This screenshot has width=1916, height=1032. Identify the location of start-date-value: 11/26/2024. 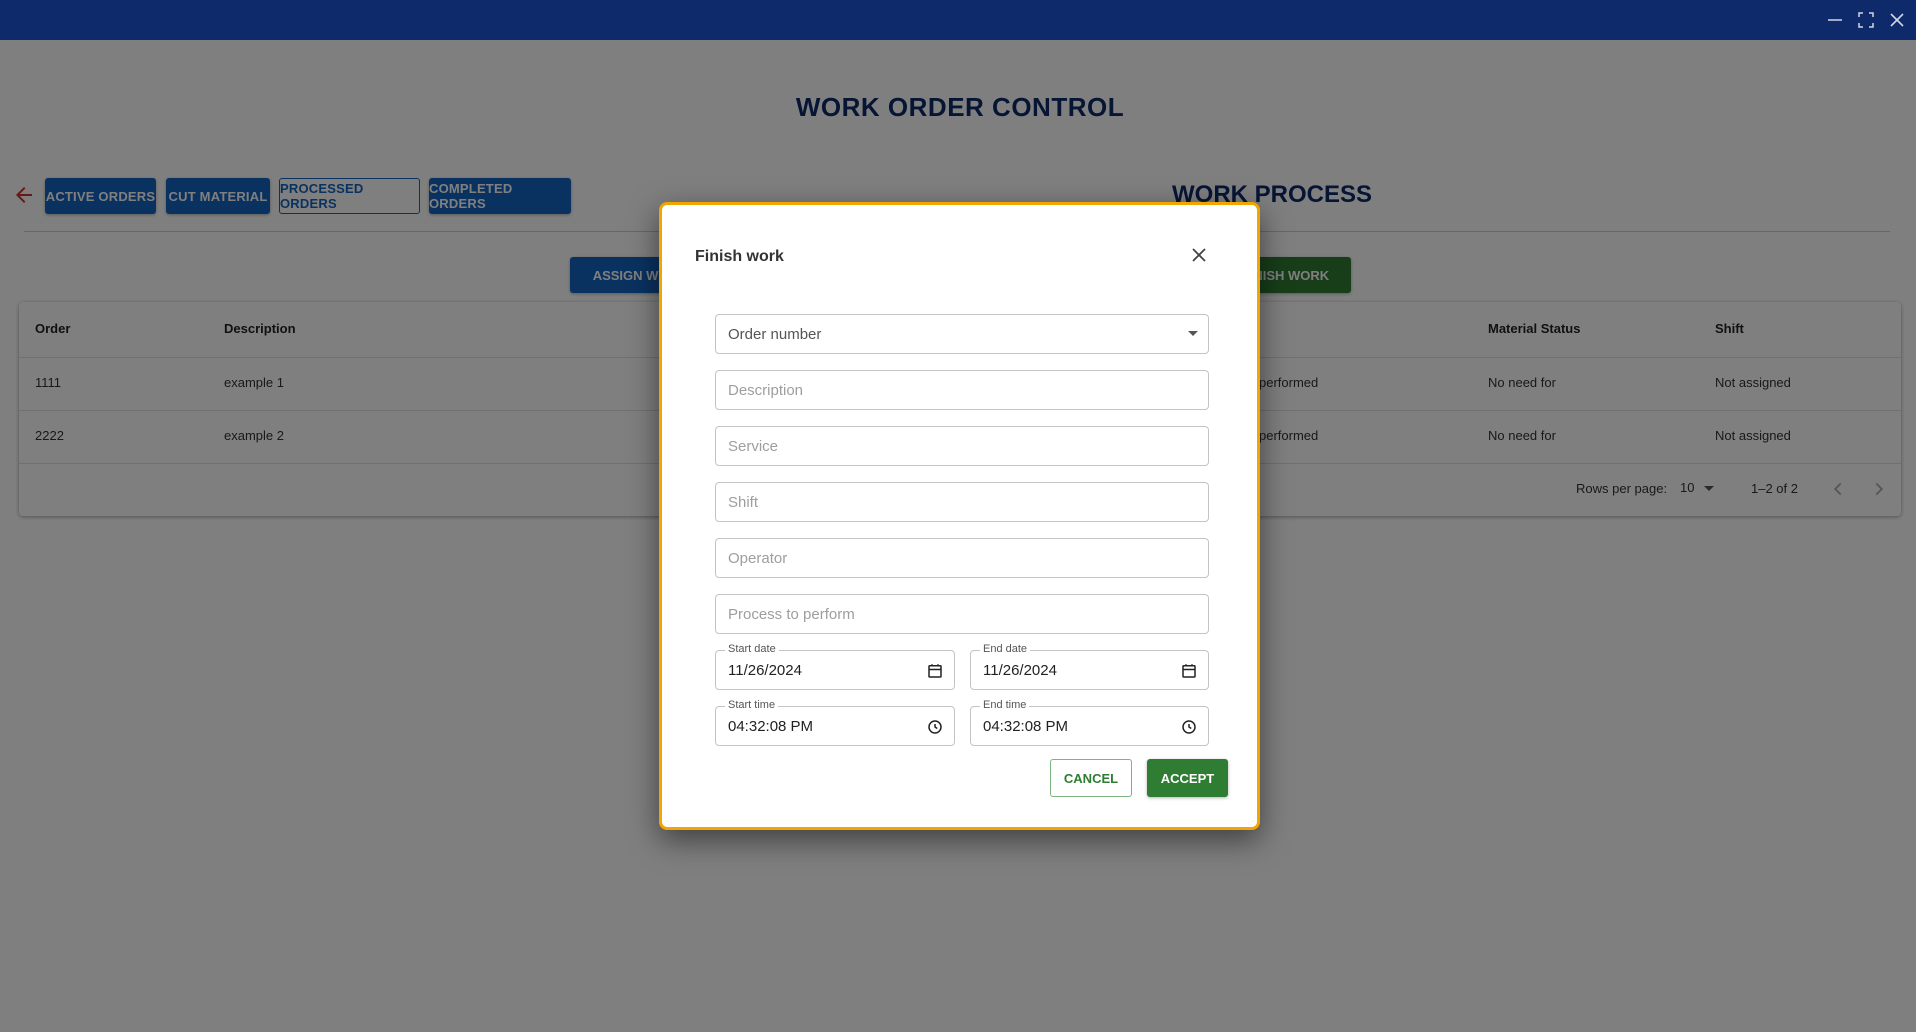
(765, 670).